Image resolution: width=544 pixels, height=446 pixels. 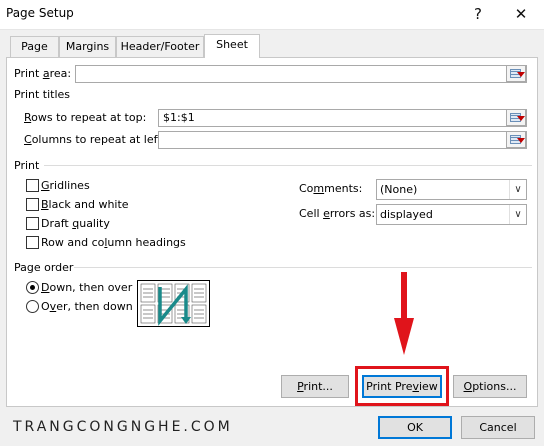 I want to click on print-heading: Print, so click(x=27, y=165).